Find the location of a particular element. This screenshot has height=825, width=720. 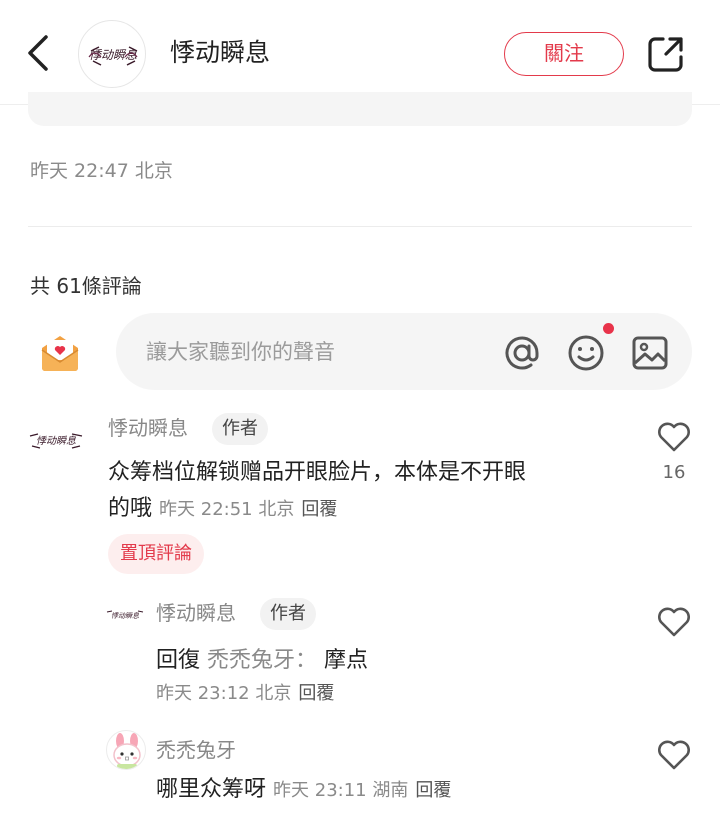

notification-dot is located at coordinates (608, 328).